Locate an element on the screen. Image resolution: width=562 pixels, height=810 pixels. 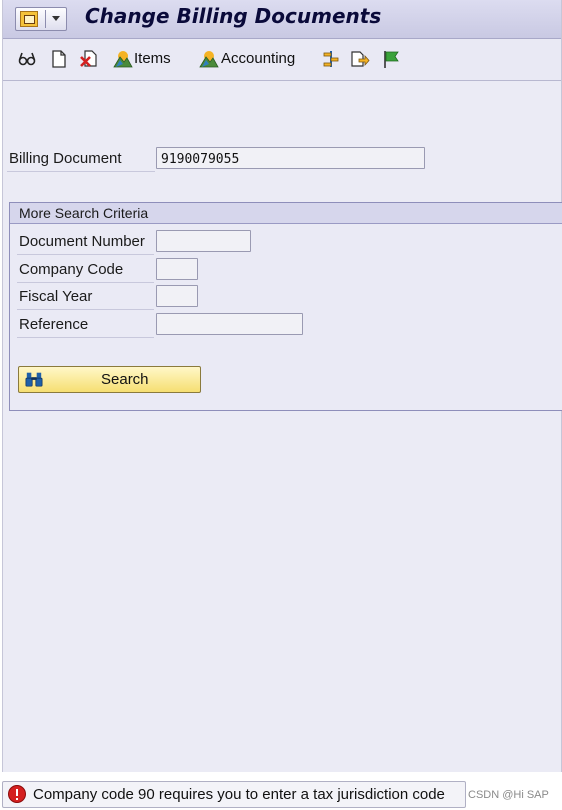
accounting-button: Accounting is located at coordinates (258, 58).